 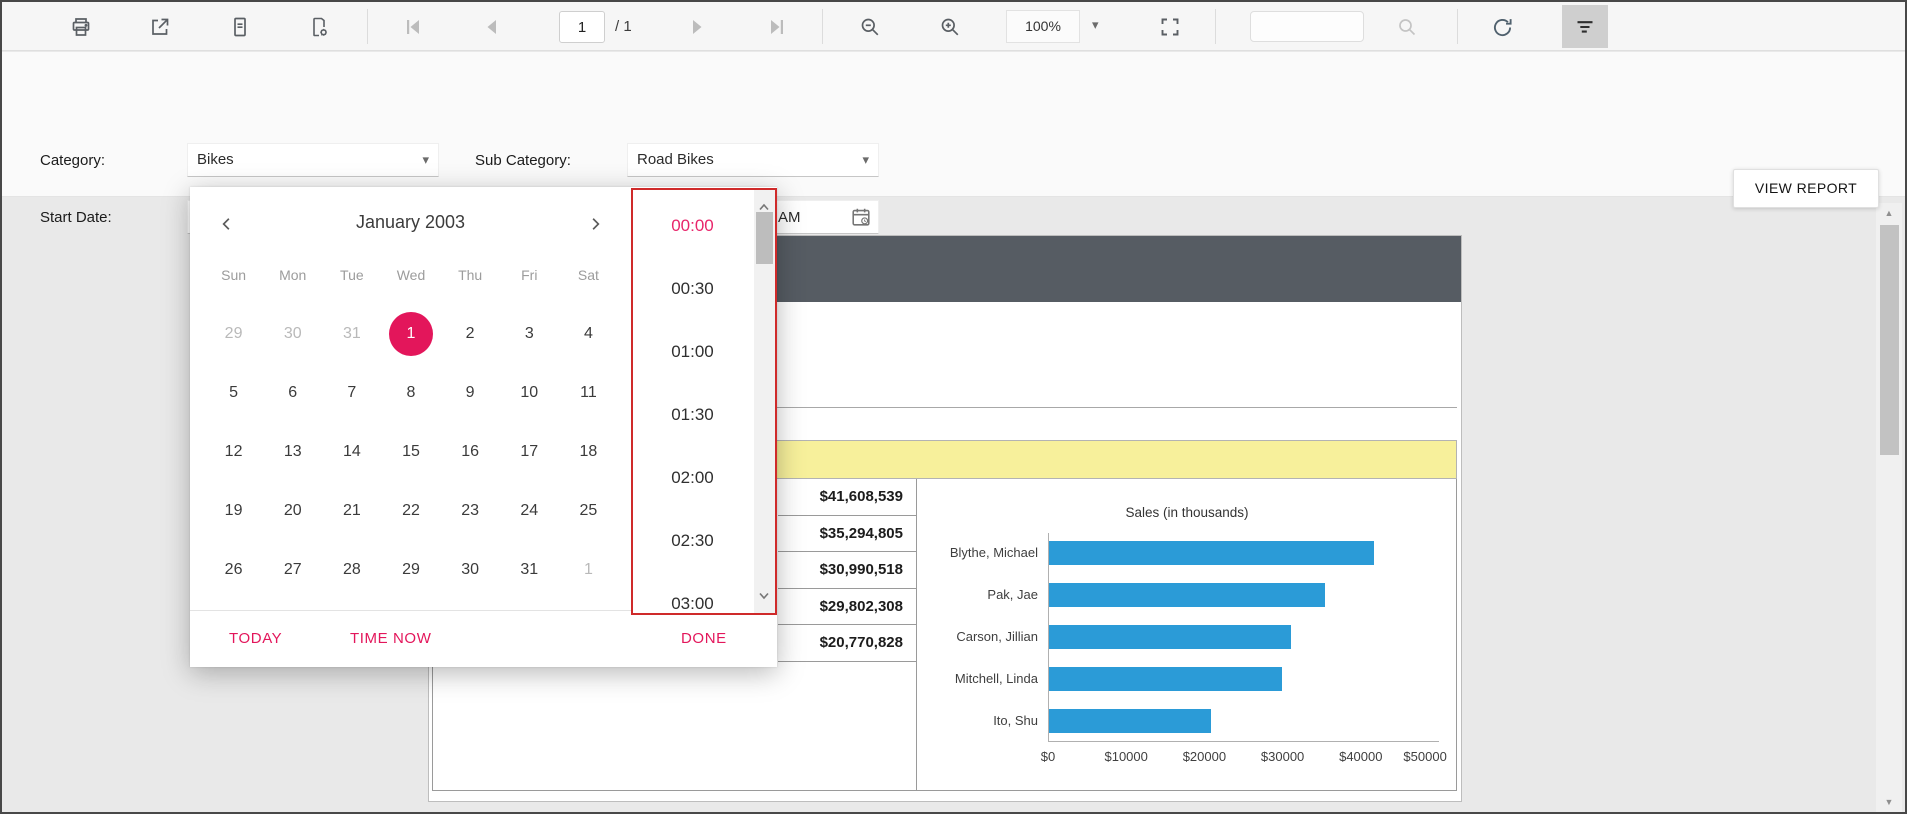 I want to click on next-page-button, so click(x=697, y=27).